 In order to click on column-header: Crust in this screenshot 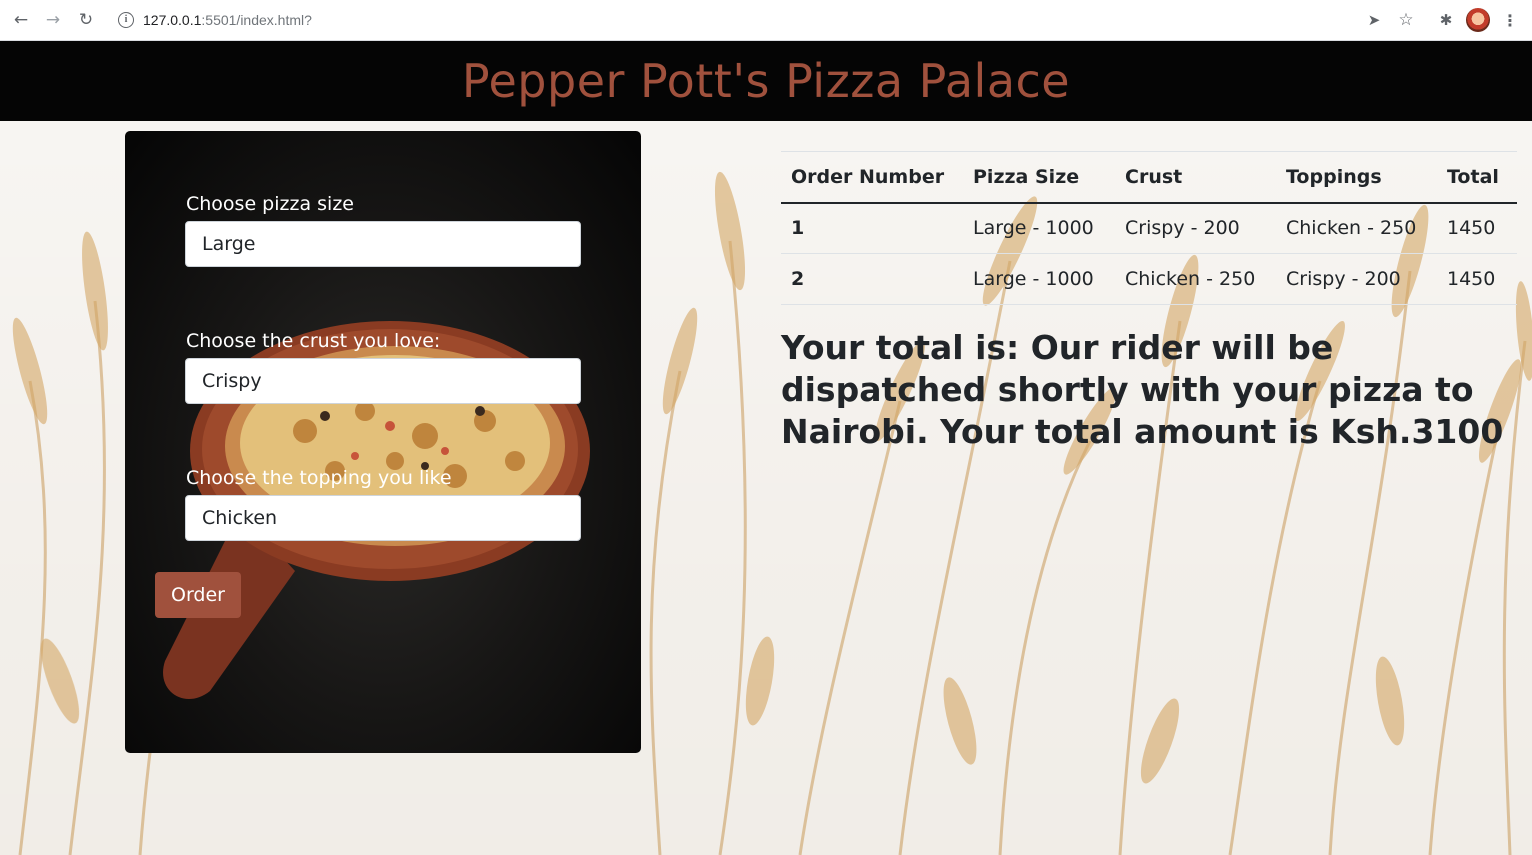, I will do `click(1195, 177)`.